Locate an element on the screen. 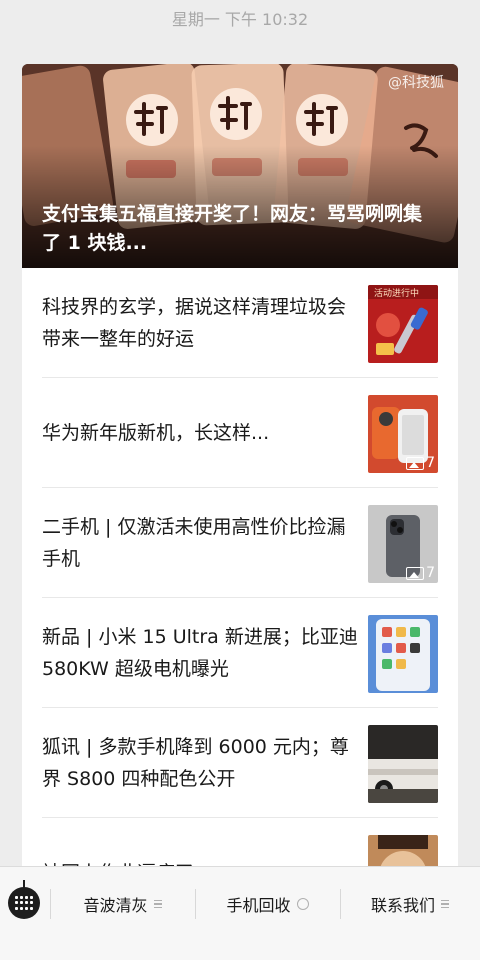  menu-sonic-clean: 音波清灰 is located at coordinates (122, 904).